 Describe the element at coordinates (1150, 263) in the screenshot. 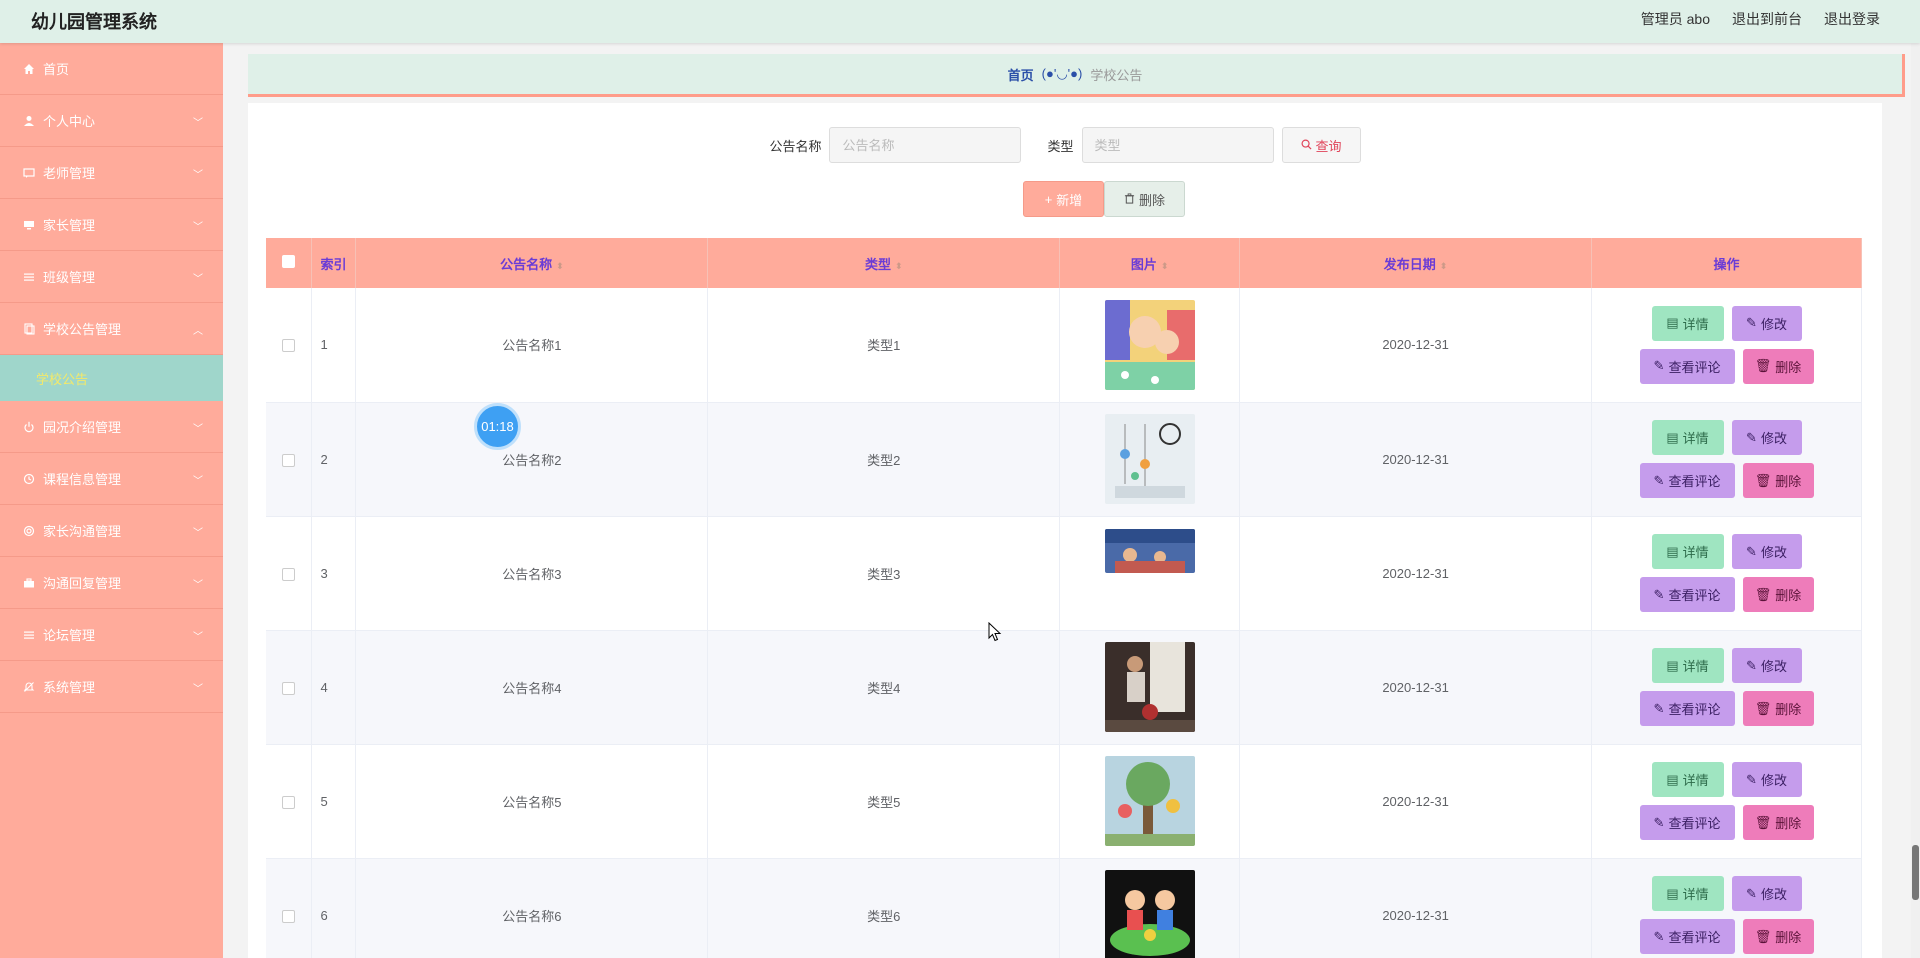

I see `column-header-image: 图片 ⬍` at that location.